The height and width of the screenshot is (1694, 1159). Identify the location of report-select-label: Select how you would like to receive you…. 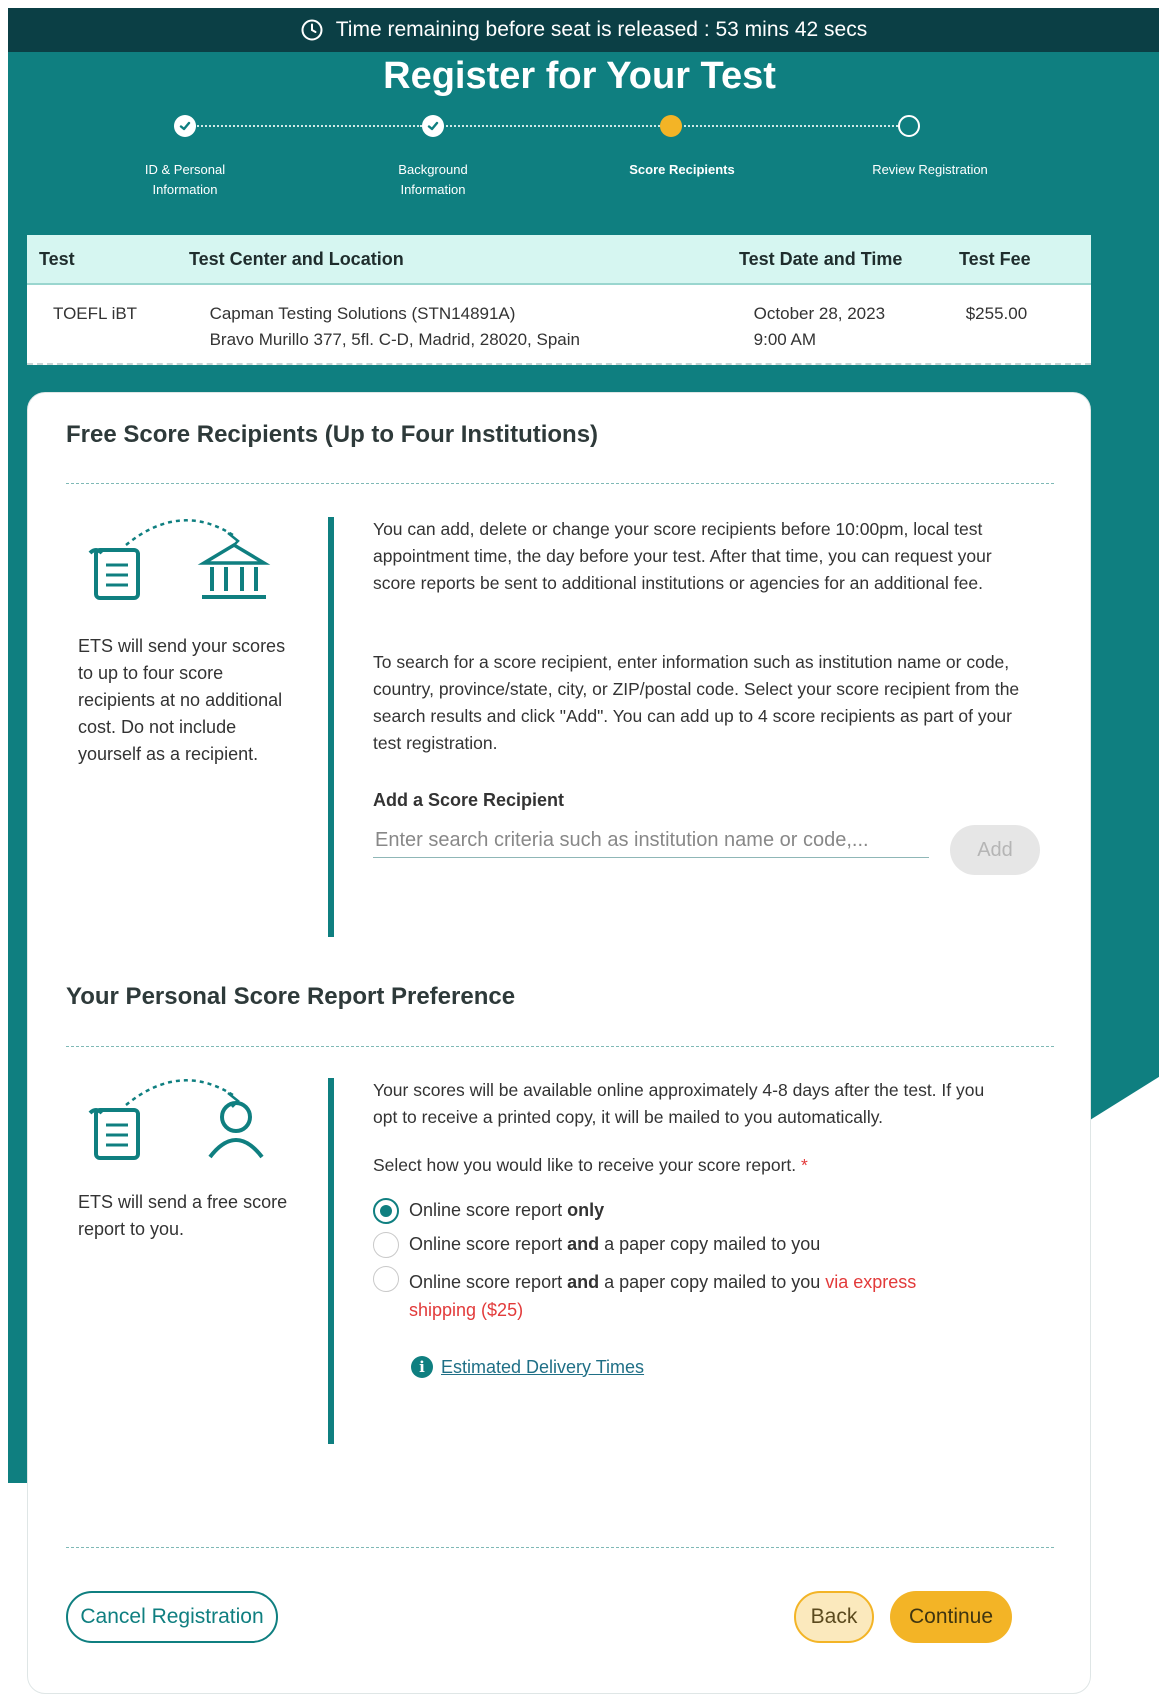
(590, 1165).